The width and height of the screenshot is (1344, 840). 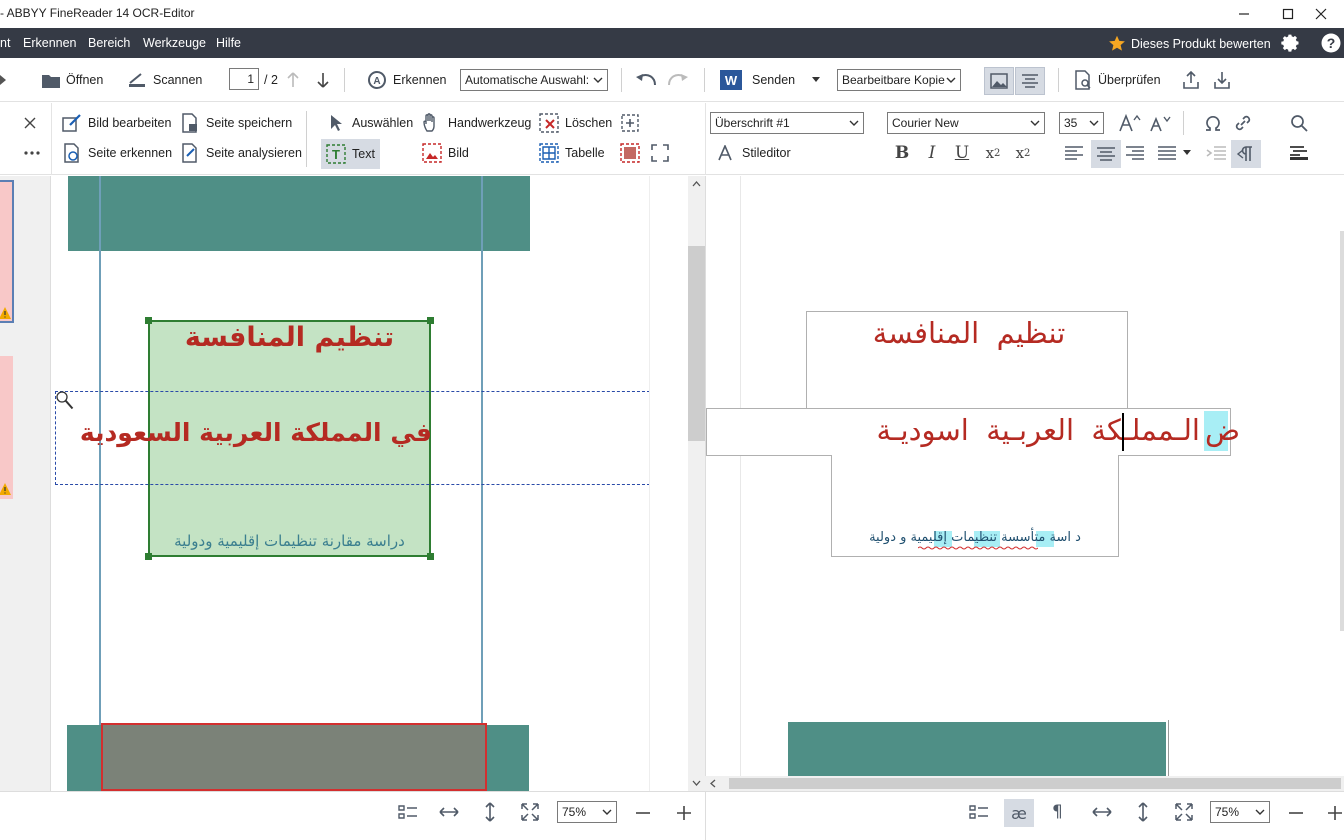 What do you see at coordinates (3, 153) in the screenshot?
I see `rotate-button` at bounding box center [3, 153].